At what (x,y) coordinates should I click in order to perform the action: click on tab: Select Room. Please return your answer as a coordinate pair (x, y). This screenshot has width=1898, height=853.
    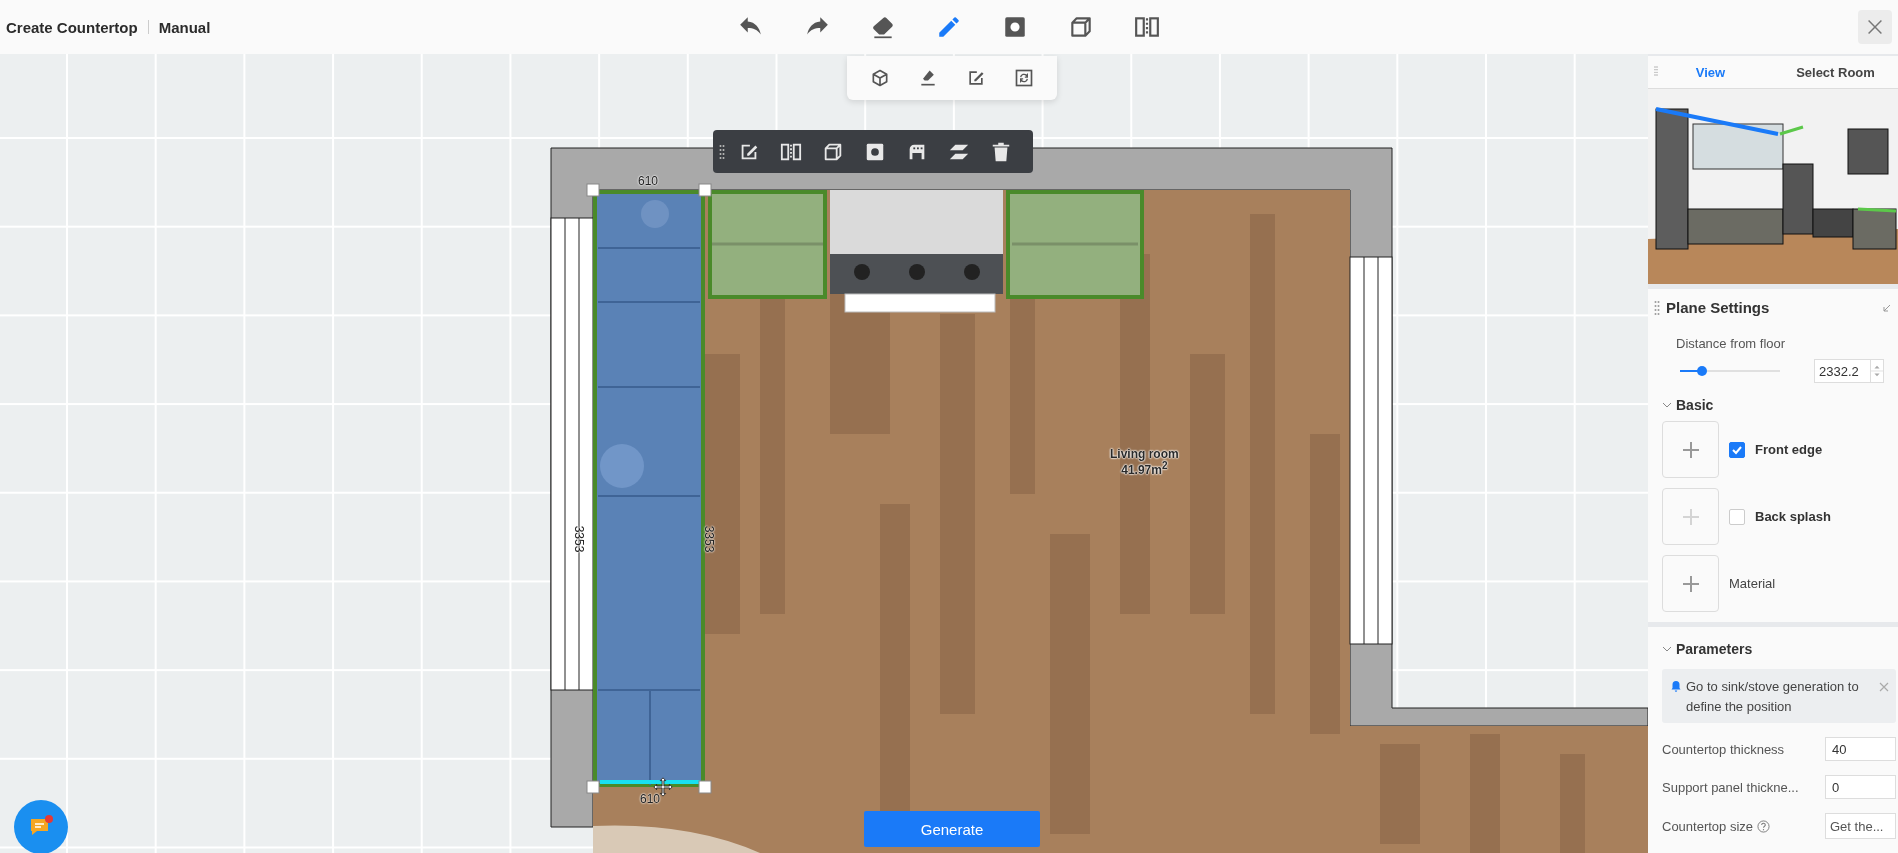
    Looking at the image, I should click on (1835, 72).